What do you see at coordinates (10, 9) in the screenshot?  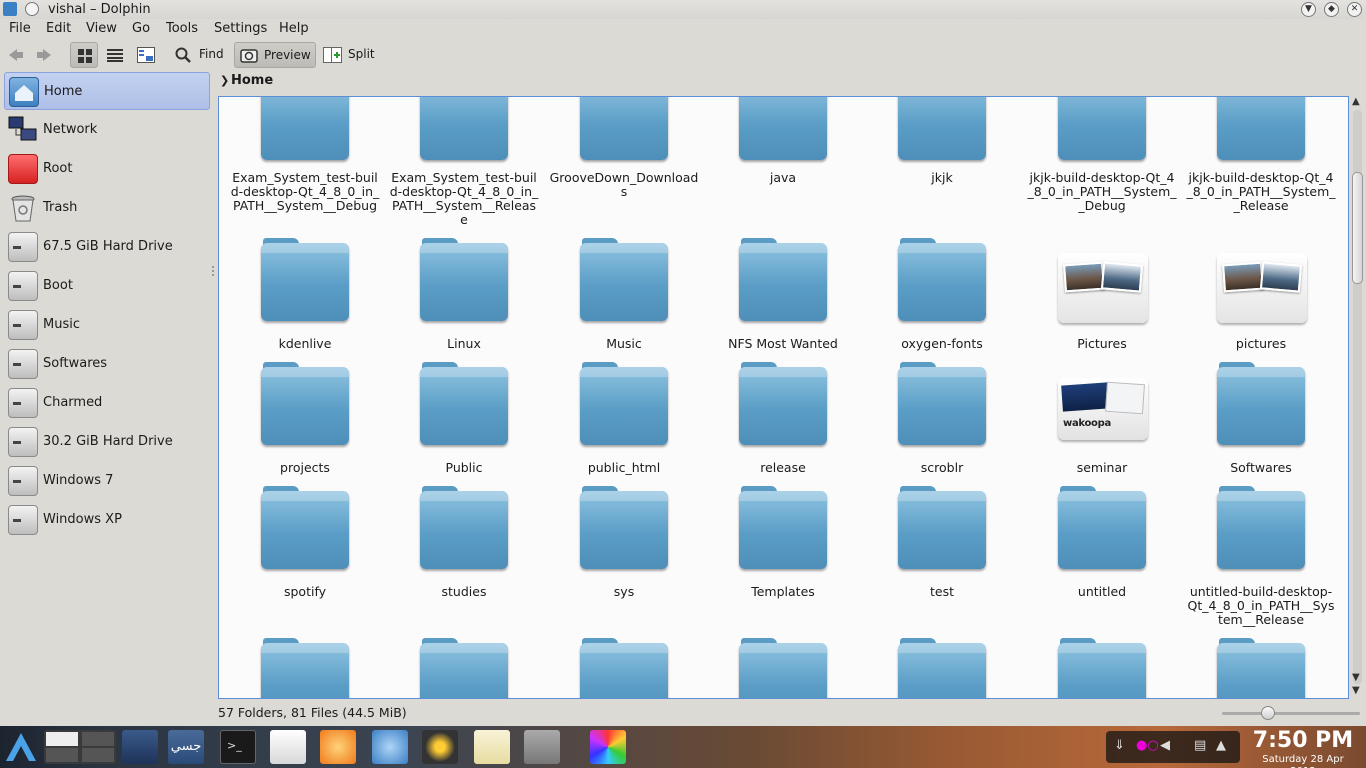 I see `dolphin-app-icon` at bounding box center [10, 9].